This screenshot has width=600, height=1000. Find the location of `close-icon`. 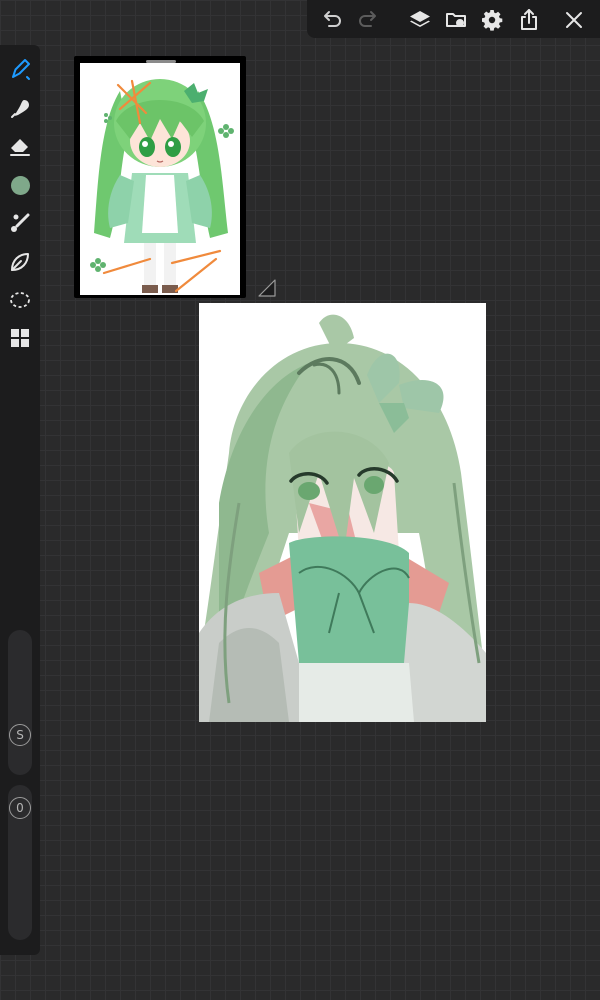

close-icon is located at coordinates (574, 20).